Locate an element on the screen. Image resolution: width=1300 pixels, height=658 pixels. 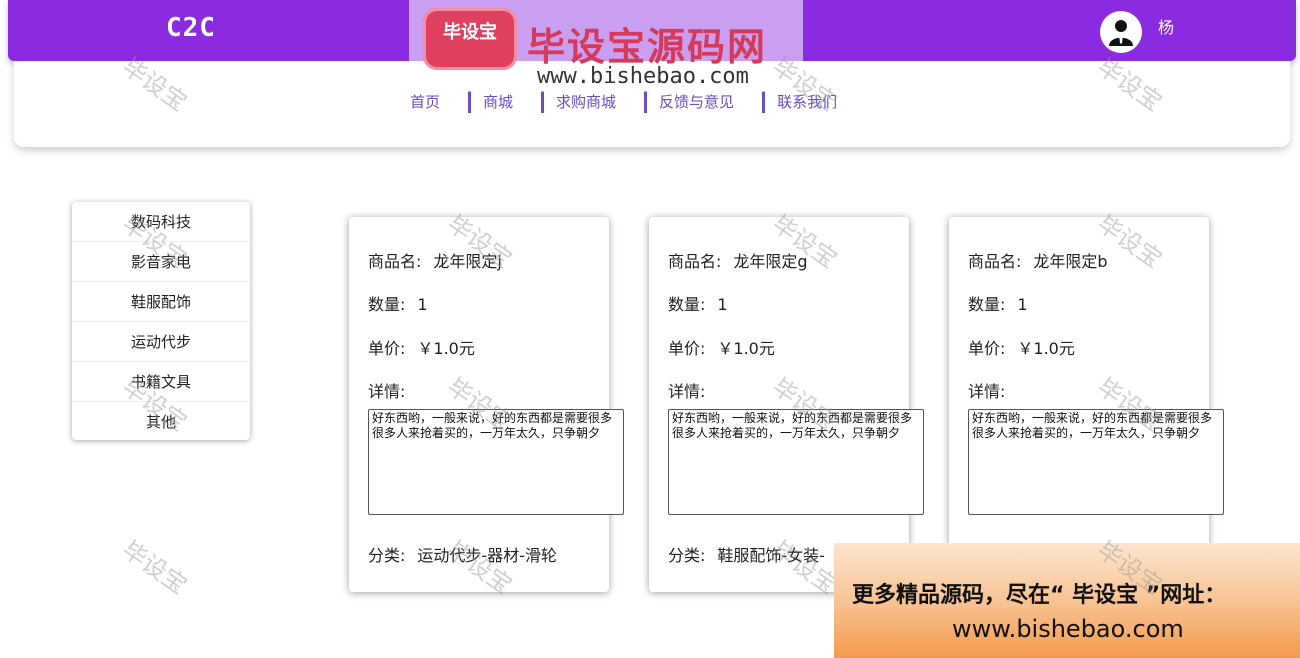
product-name-row: 商品名: 龙年限定g is located at coordinates (738, 260).